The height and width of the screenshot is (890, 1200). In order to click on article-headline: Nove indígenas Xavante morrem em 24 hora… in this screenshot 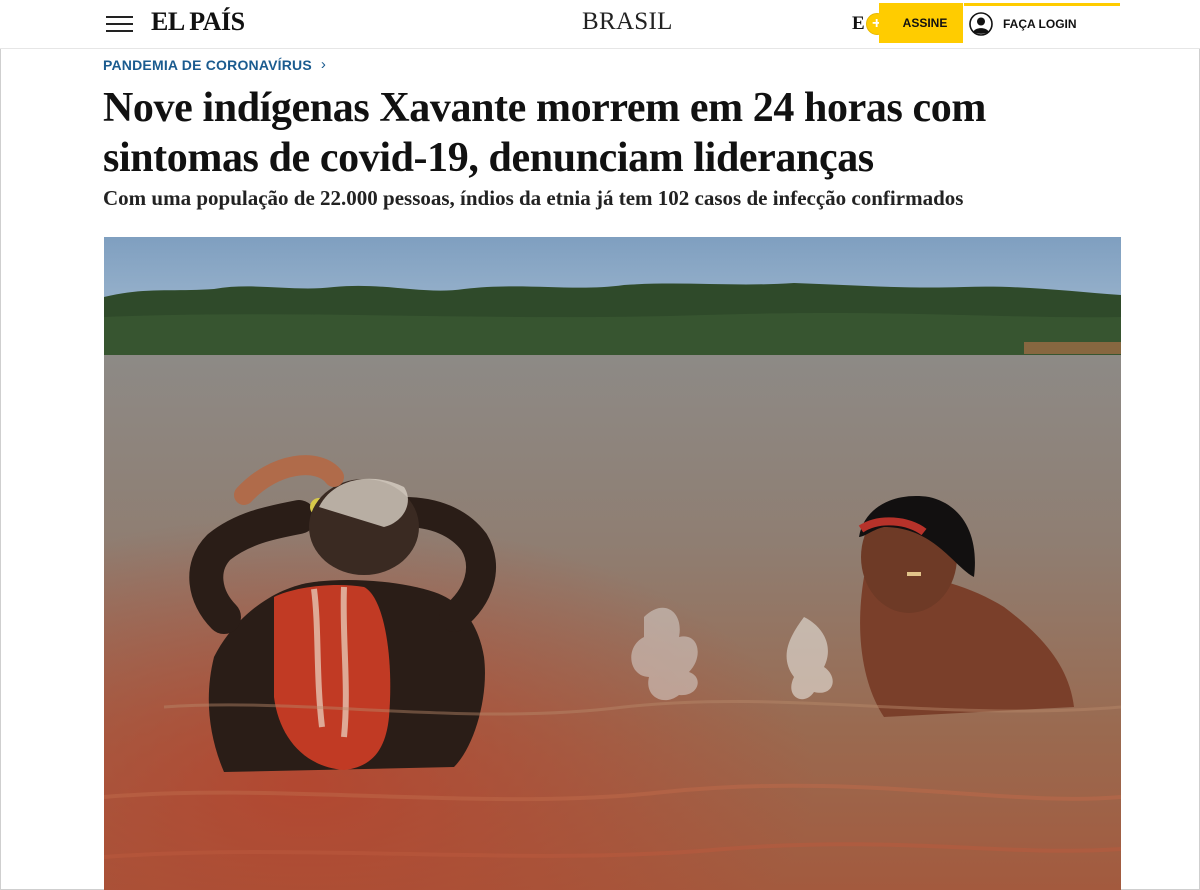, I will do `click(544, 133)`.